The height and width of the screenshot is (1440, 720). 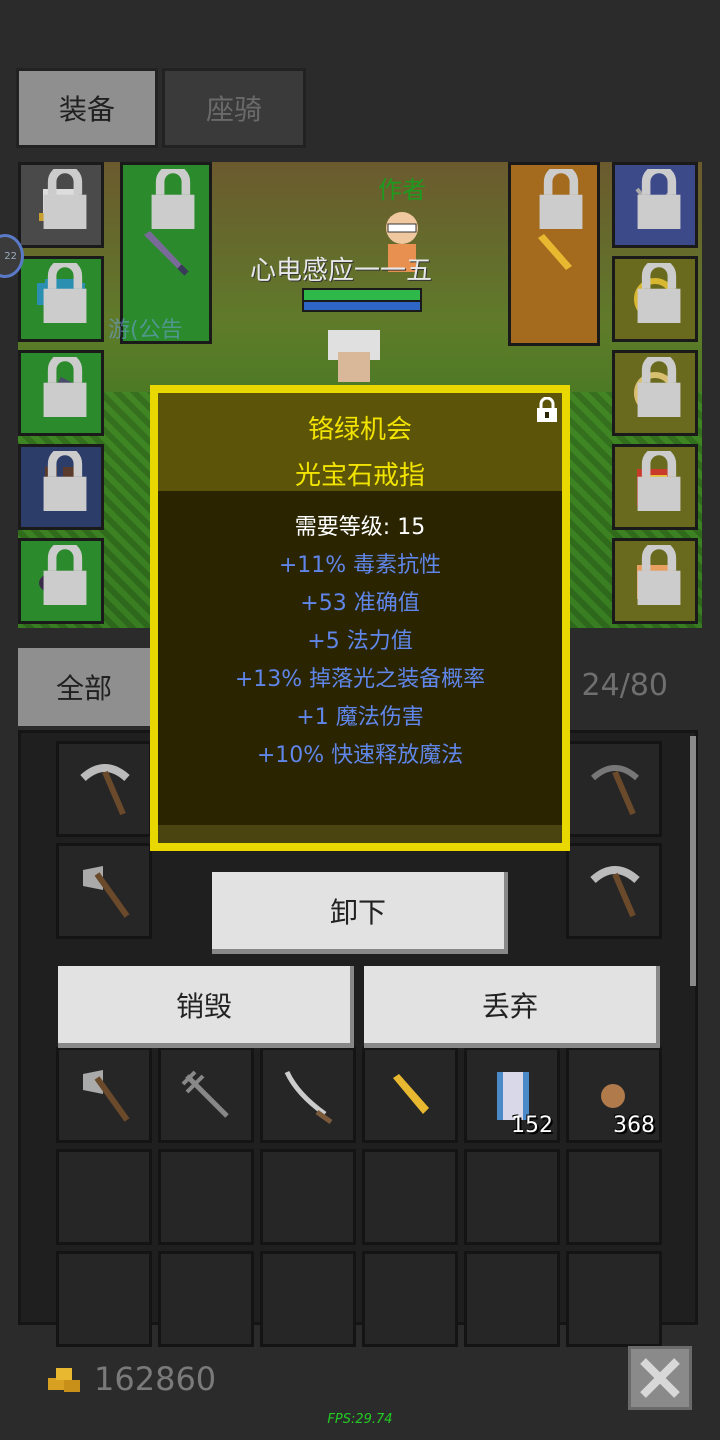 I want to click on tab-equipment: 装备, so click(x=87, y=108).